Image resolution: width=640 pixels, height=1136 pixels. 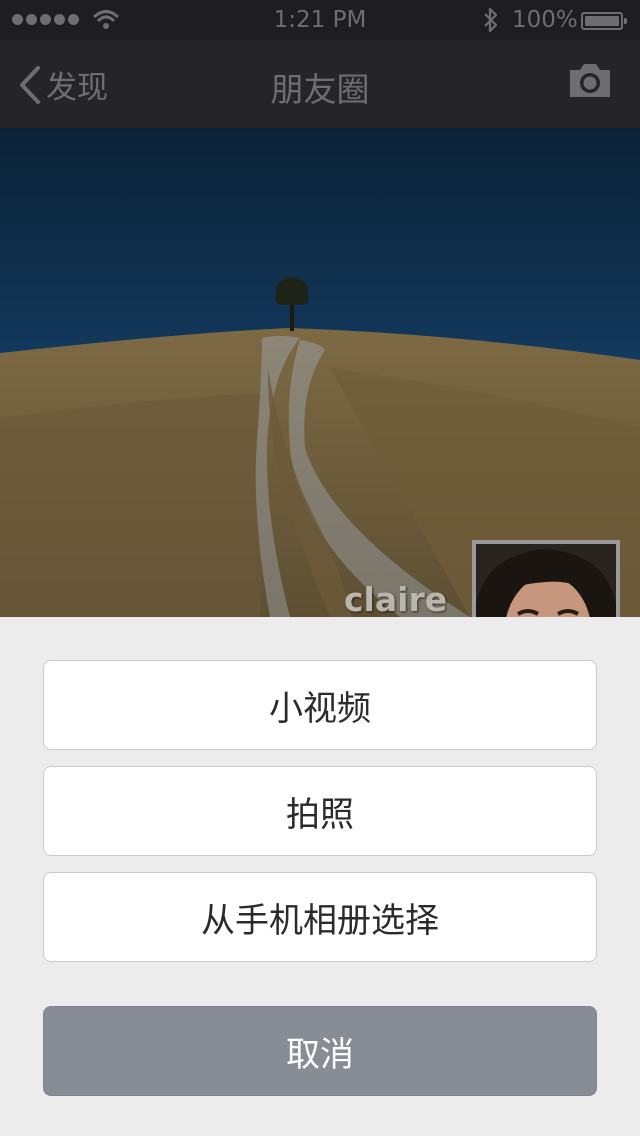 I want to click on battery-icon, so click(x=604, y=21).